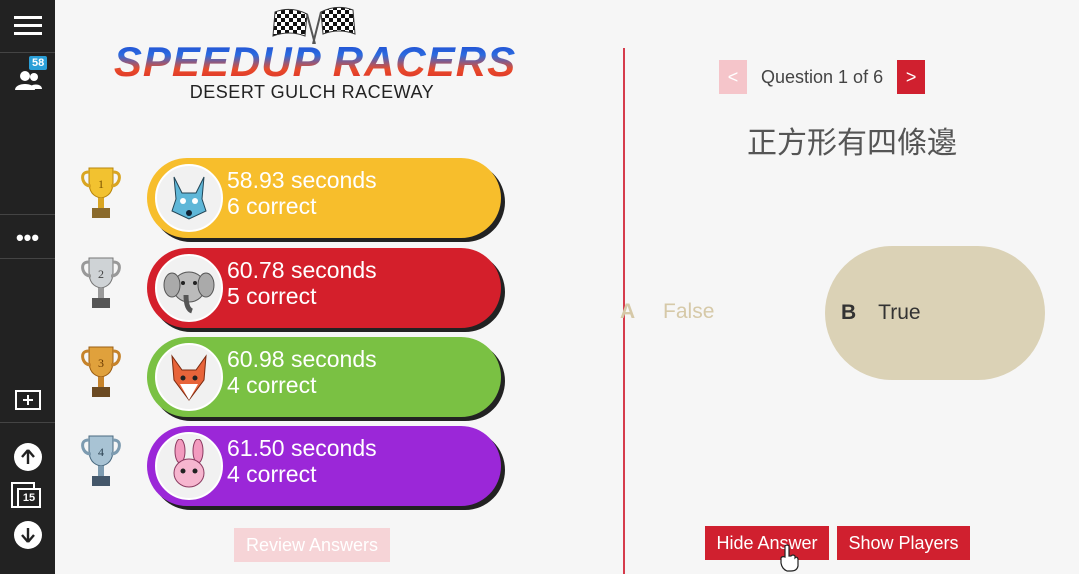 The image size is (1079, 574). I want to click on game-logo-title: SPEEDUP RACERS, so click(315, 62).